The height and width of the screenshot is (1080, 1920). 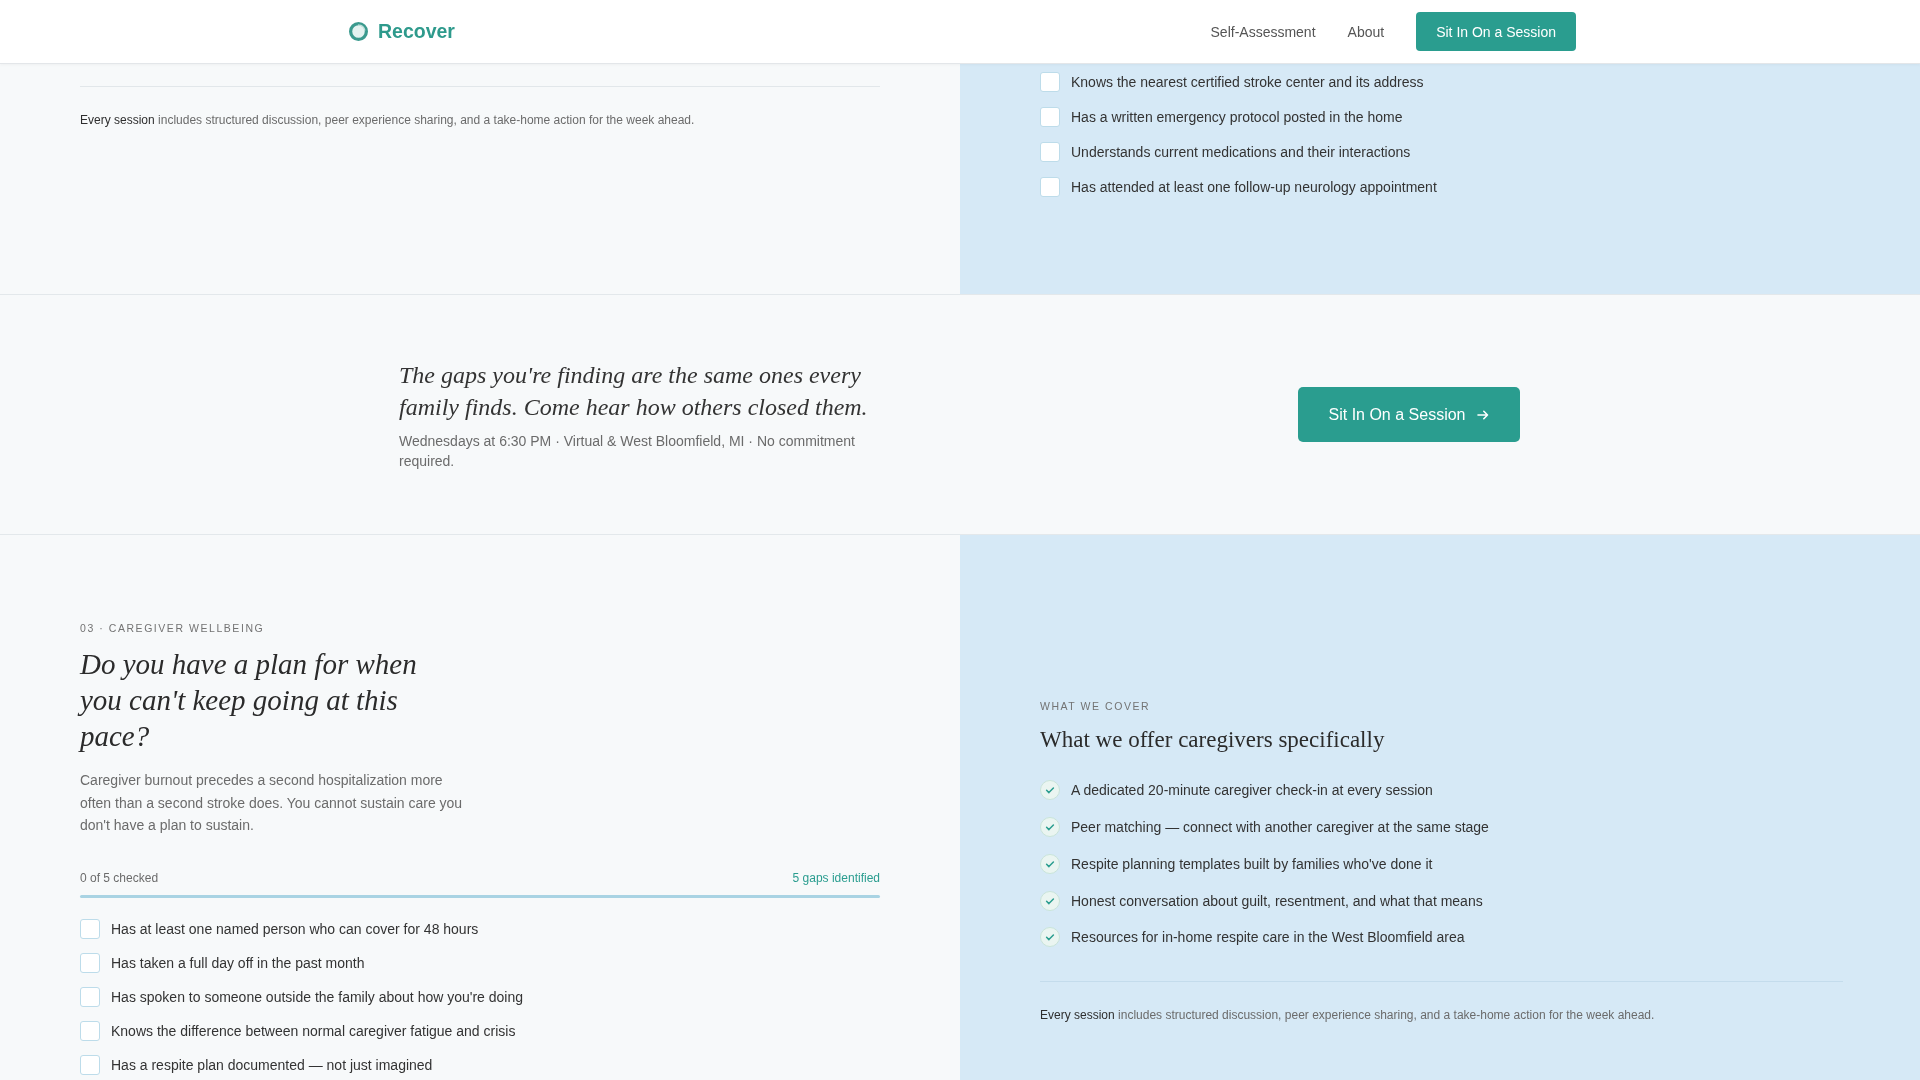 I want to click on checklist-item-label: Has a written emergency protocol posted in the home, so click(x=1237, y=117).